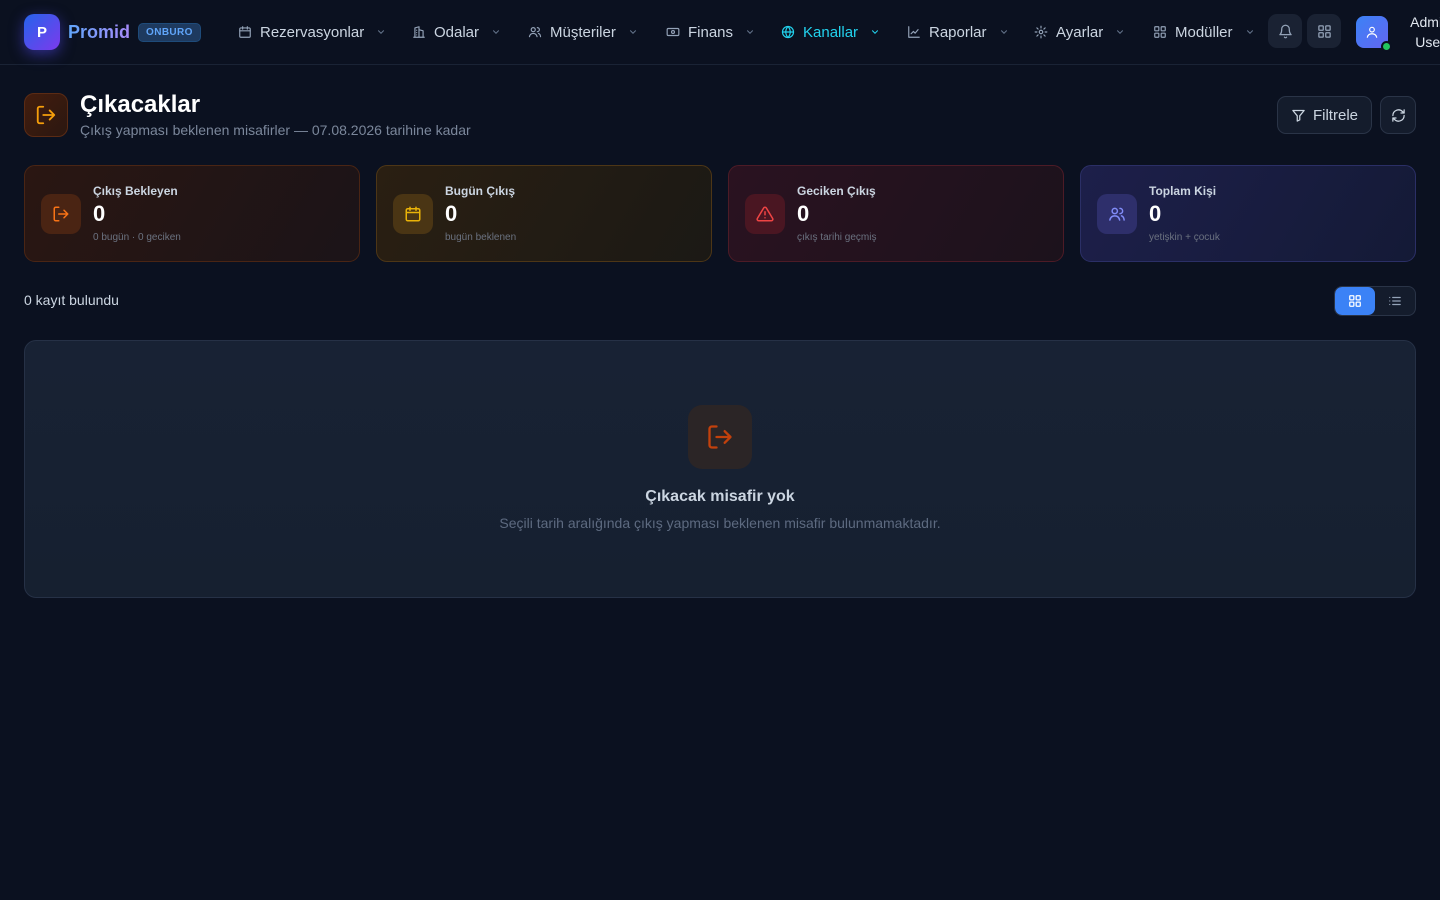 Image resolution: width=1440 pixels, height=900 pixels. Describe the element at coordinates (99, 31) in the screenshot. I see `brand-name: Promid` at that location.